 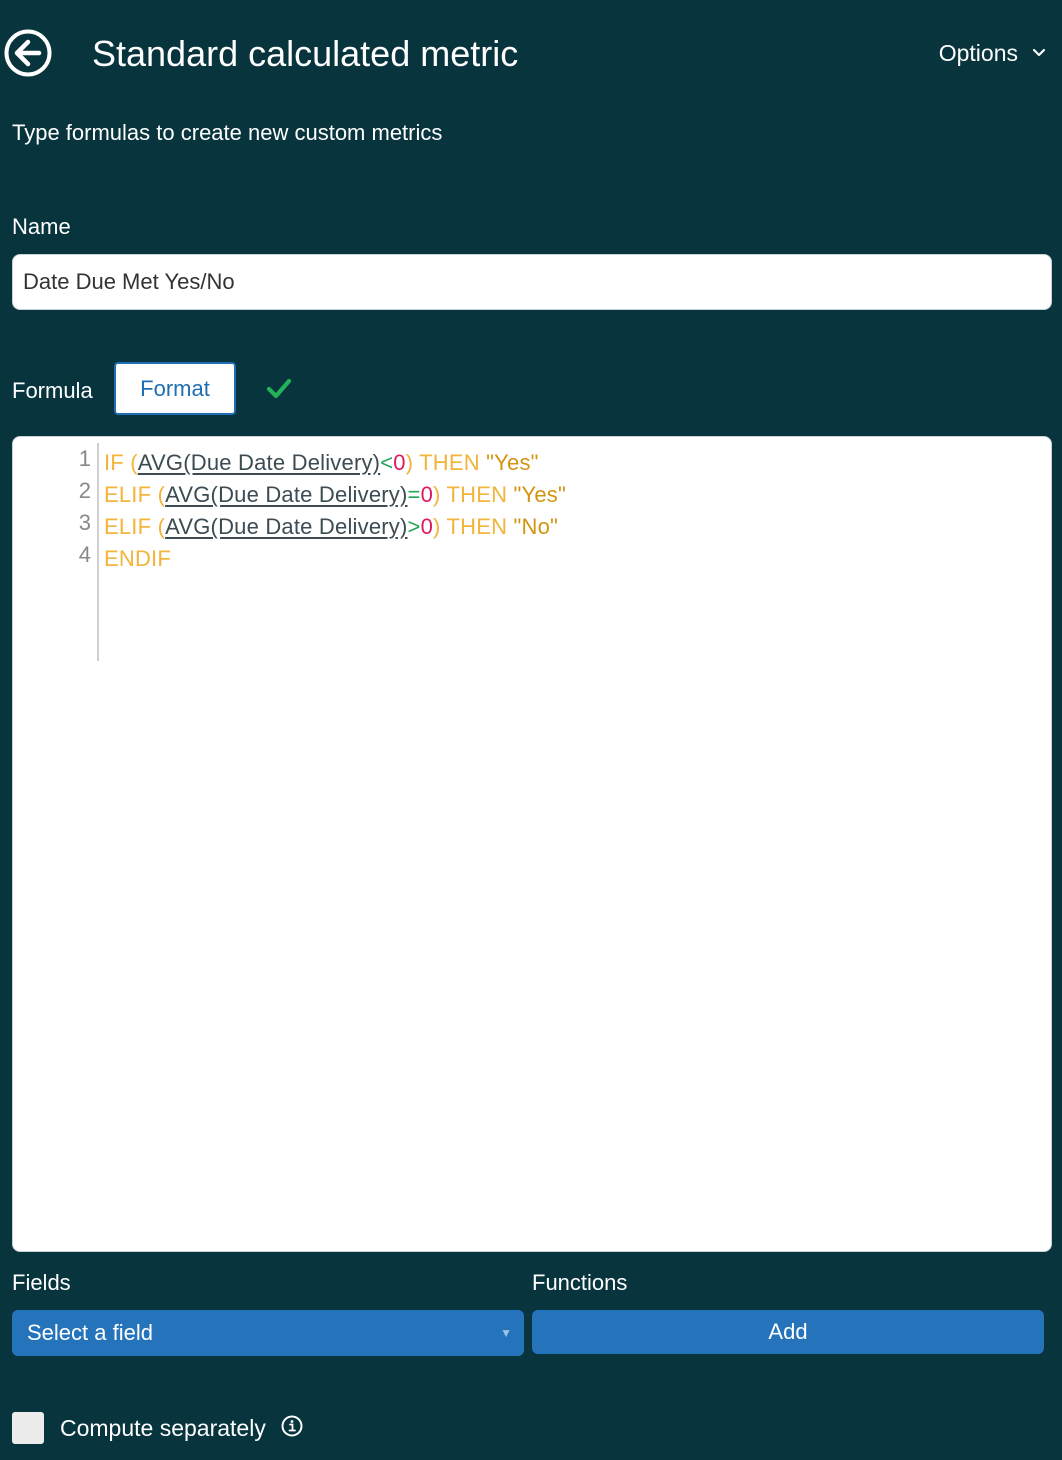 What do you see at coordinates (414, 494) in the screenshot?
I see `code-operator: =` at bounding box center [414, 494].